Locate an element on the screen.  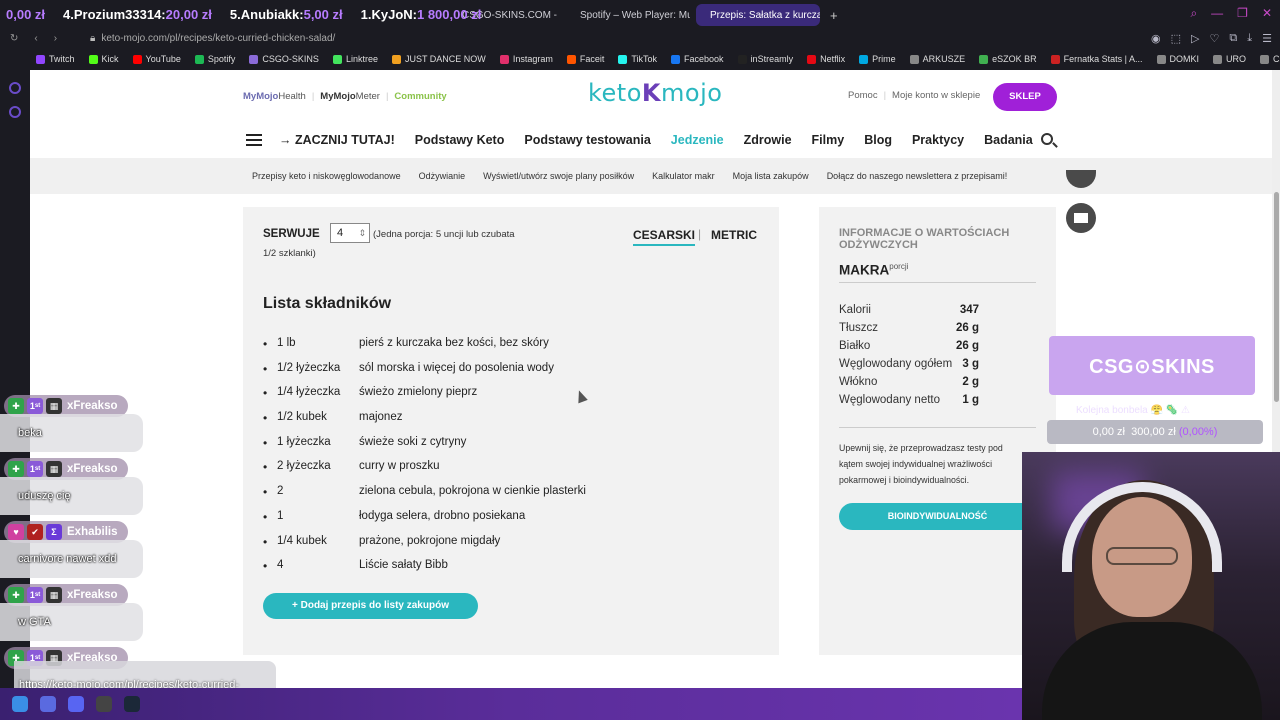
chat-username: xFreakso is located at coordinates (92, 595).